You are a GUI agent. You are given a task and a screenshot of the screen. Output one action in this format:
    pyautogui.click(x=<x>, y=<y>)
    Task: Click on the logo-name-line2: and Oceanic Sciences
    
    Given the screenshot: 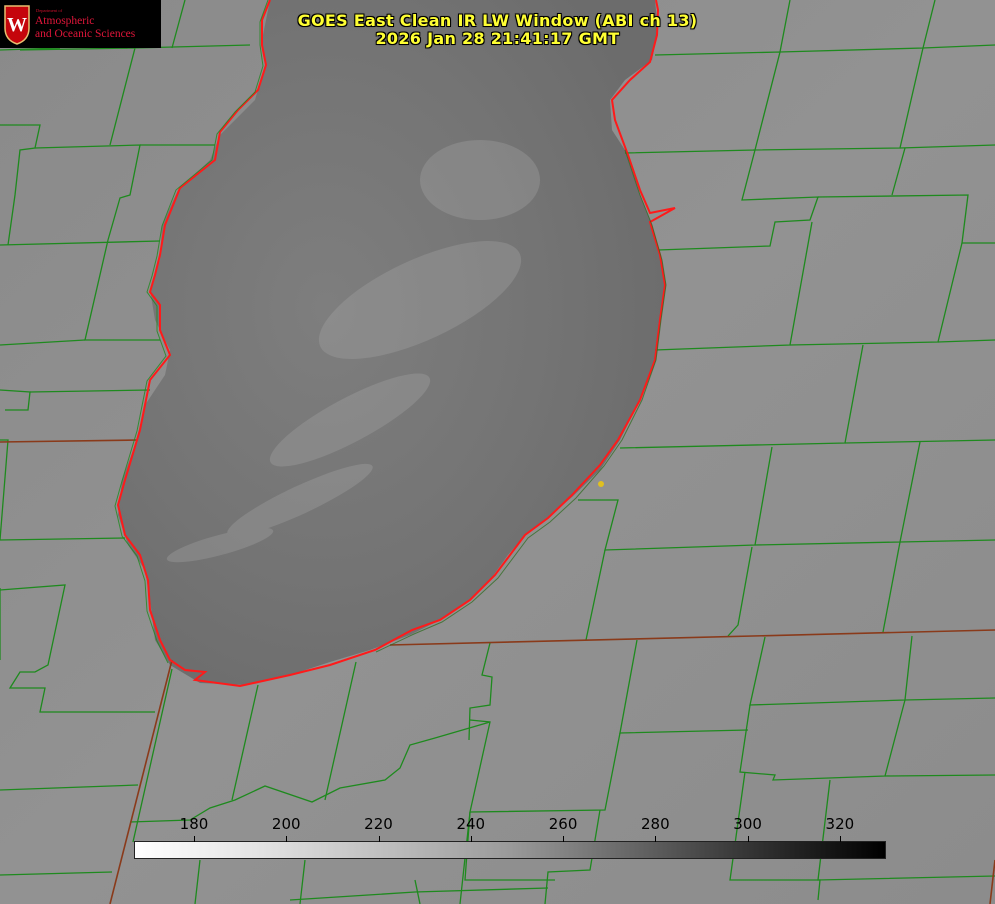 What is the action you would take?
    pyautogui.click(x=85, y=34)
    